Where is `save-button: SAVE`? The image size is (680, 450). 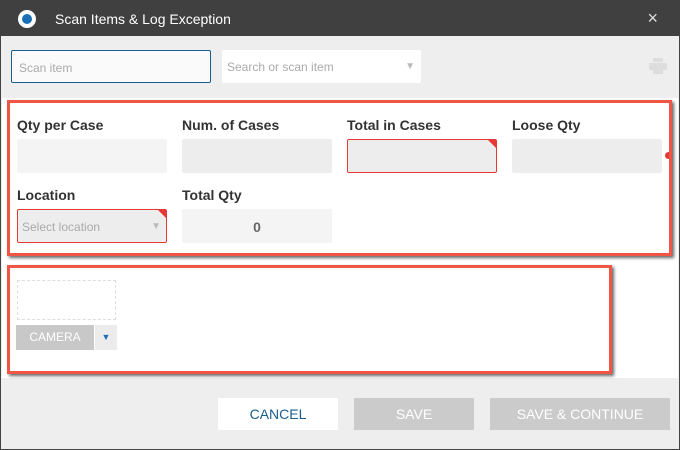 save-button: SAVE is located at coordinates (414, 414).